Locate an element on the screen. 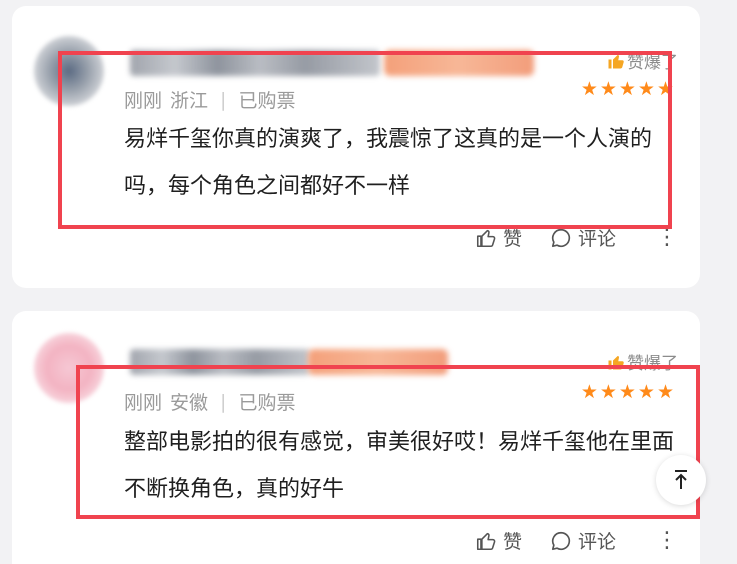 The image size is (737, 564). comment-meta: 刚刚 浙江 | 已购票 is located at coordinates (209, 99).